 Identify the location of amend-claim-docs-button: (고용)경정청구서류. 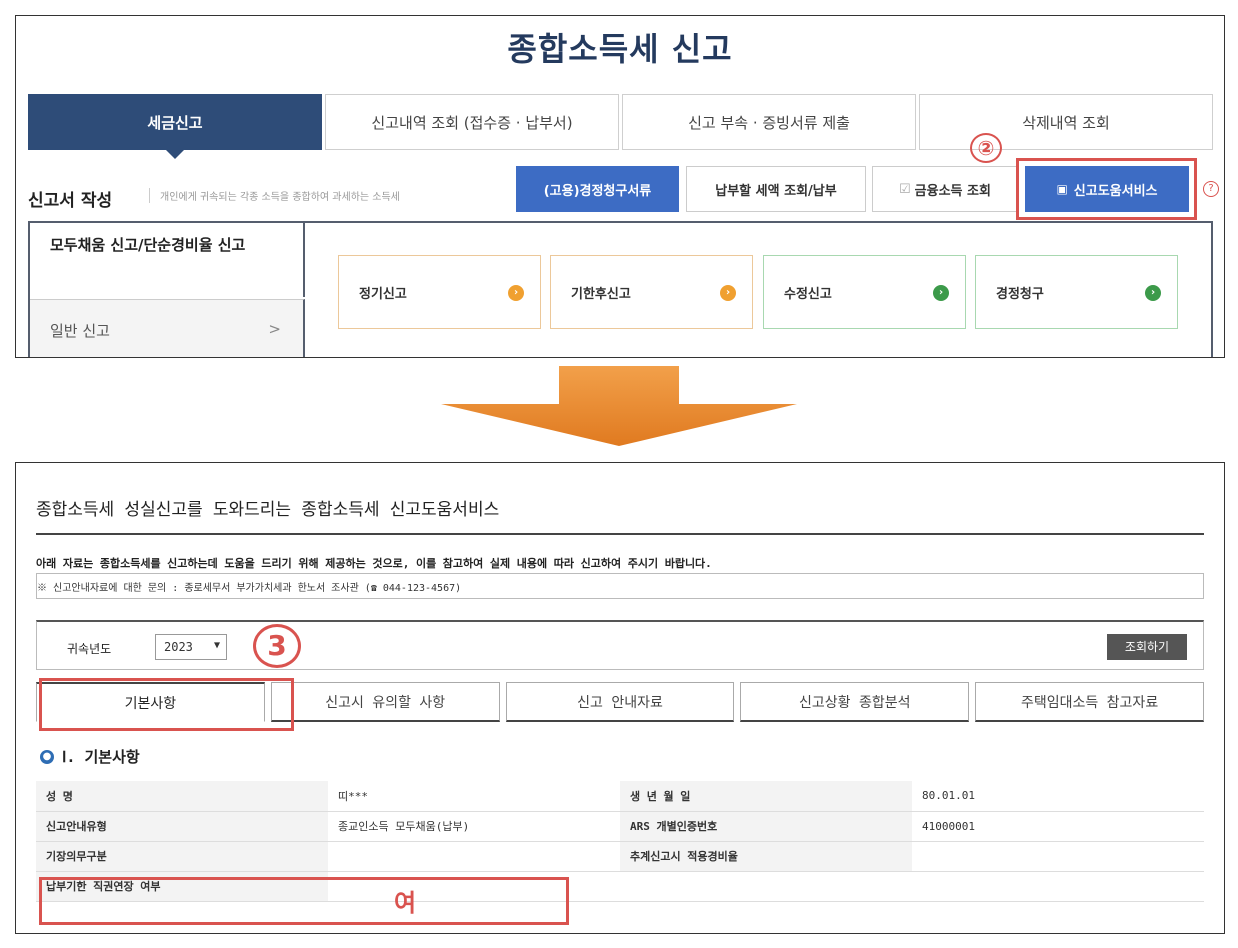
(597, 189).